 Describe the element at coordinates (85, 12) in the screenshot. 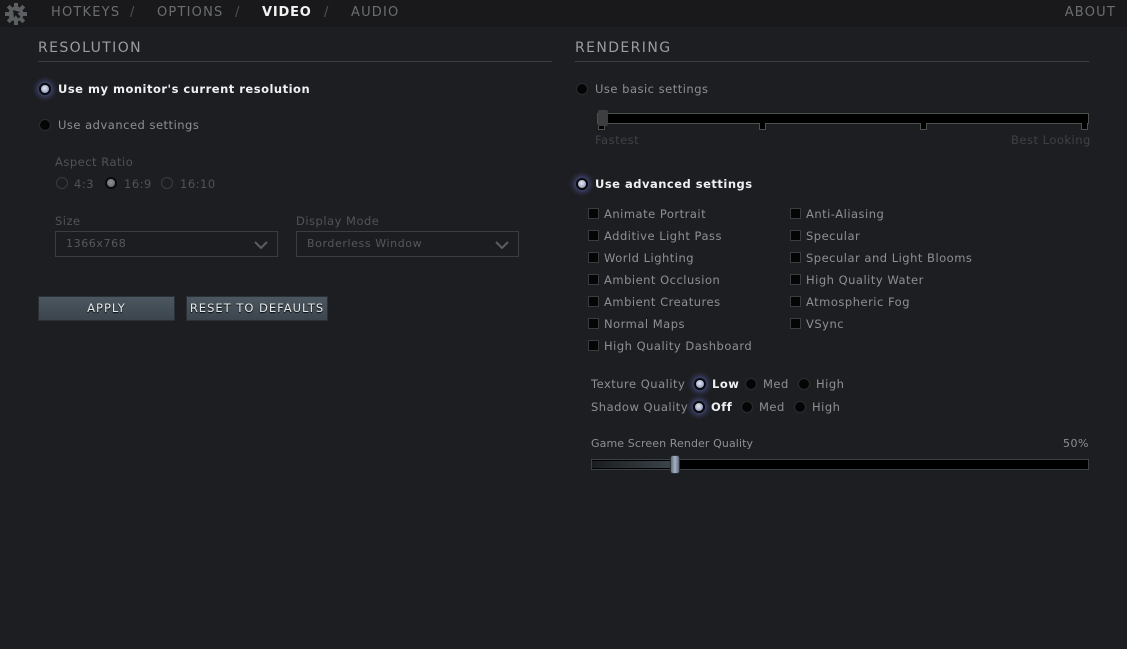

I see `tab-hotkeys: HOTKEYS` at that location.